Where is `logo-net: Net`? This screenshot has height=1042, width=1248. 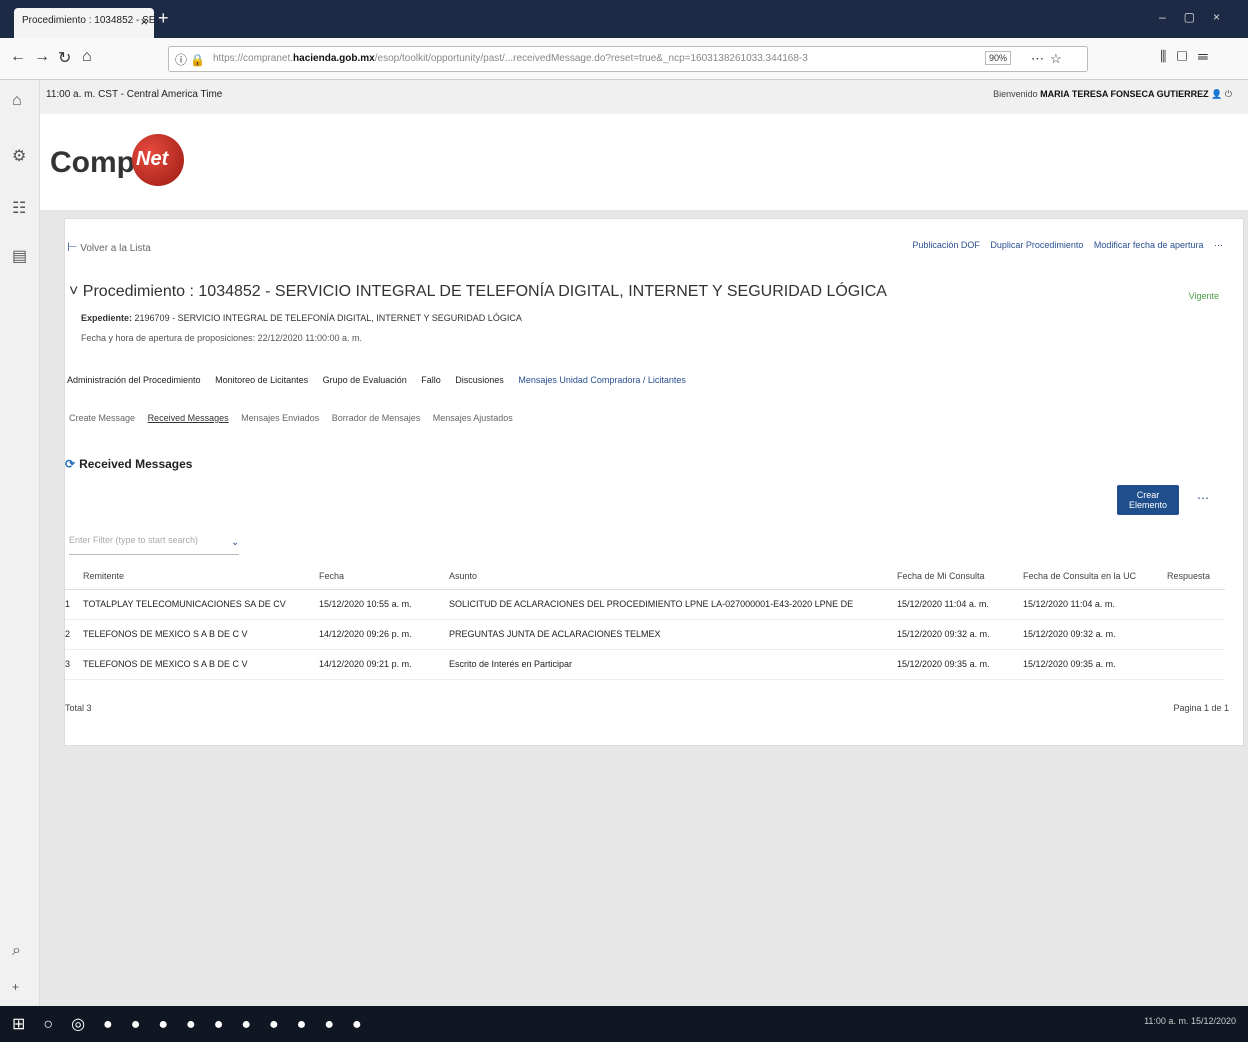 logo-net: Net is located at coordinates (152, 159).